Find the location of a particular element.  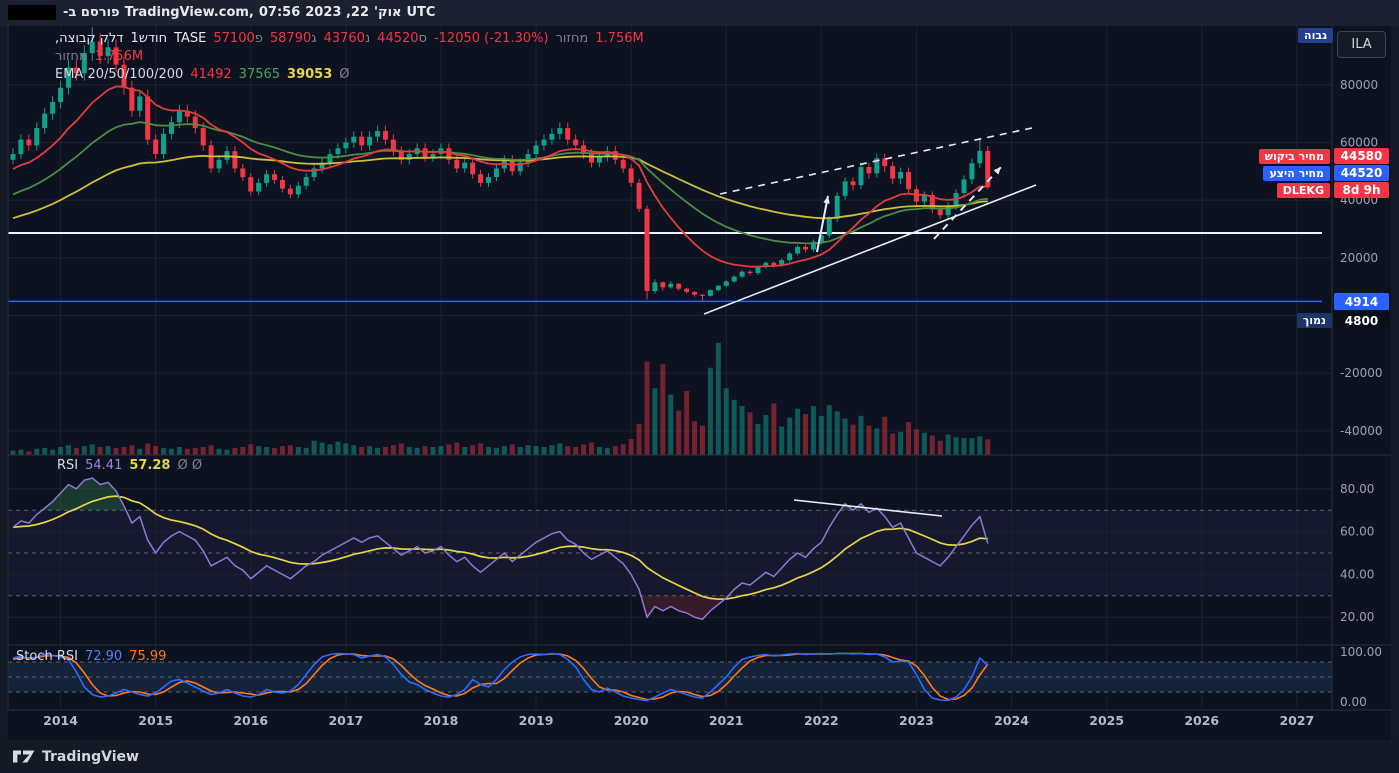

published-time: 07:56 is located at coordinates (279, 12).